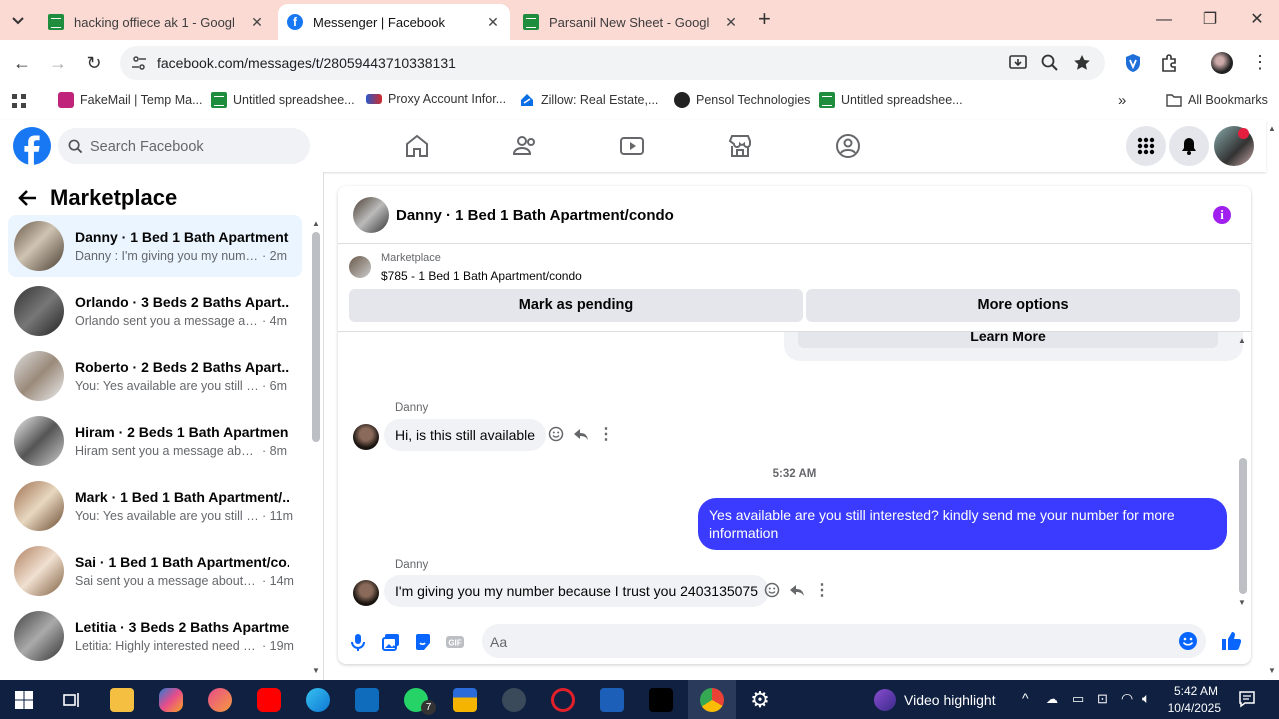  I want to click on emoji-icon, so click(1188, 641).